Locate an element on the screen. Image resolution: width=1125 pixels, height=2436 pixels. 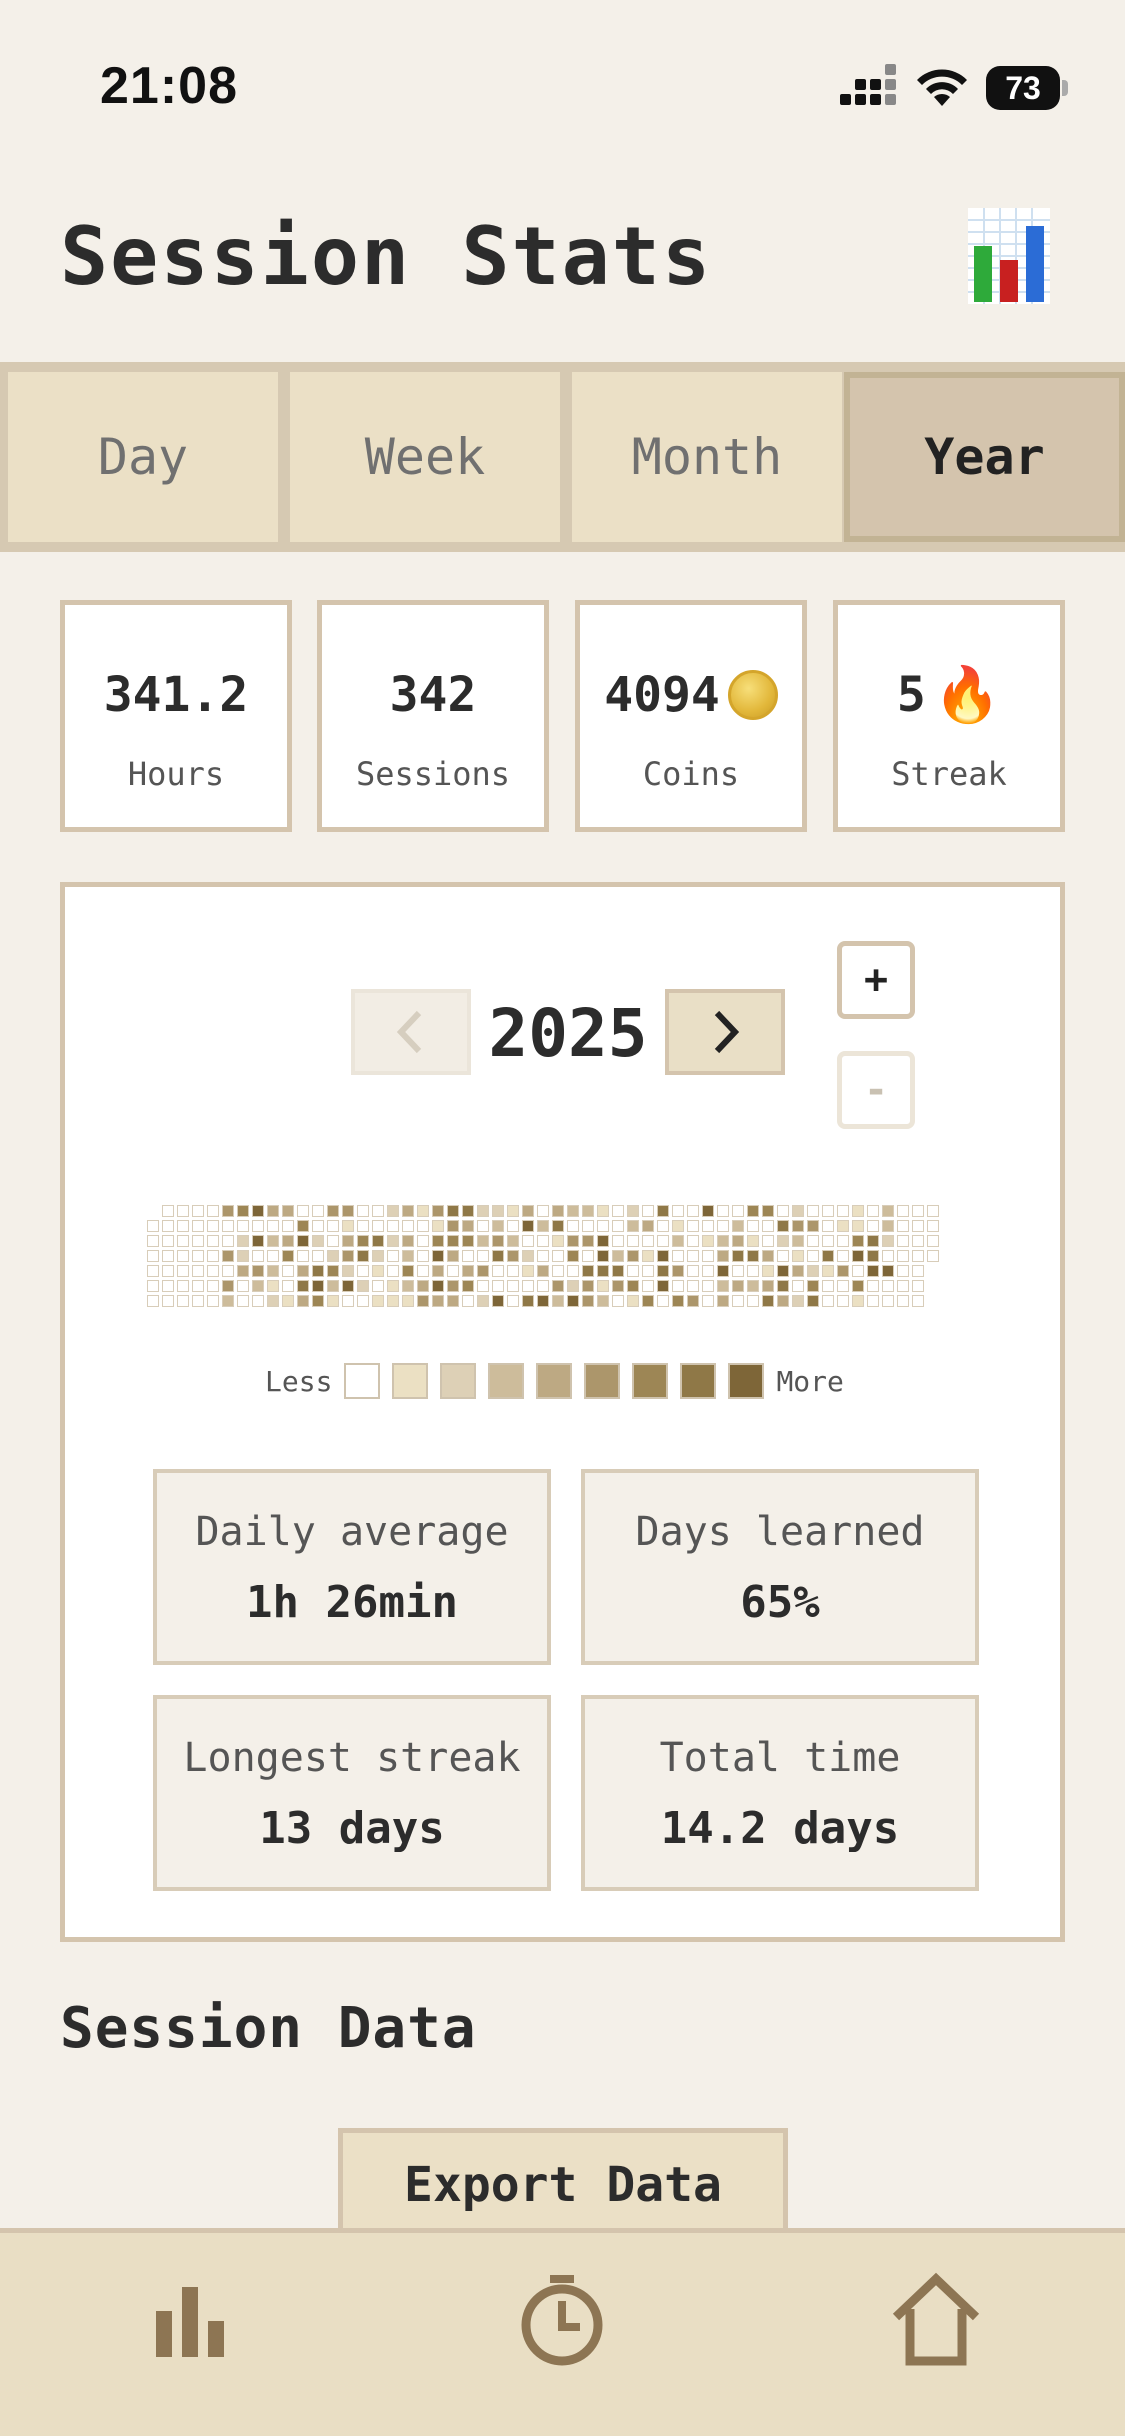
stat-label: Coins is located at coordinates (691, 774).